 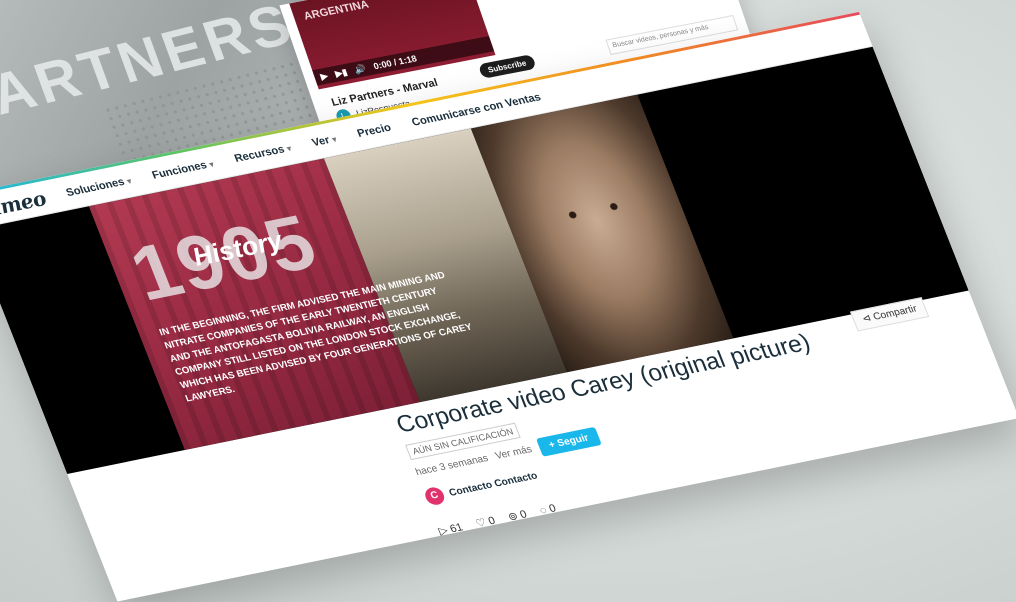 I want to click on nav-item-label: Funciones, so click(x=179, y=170).